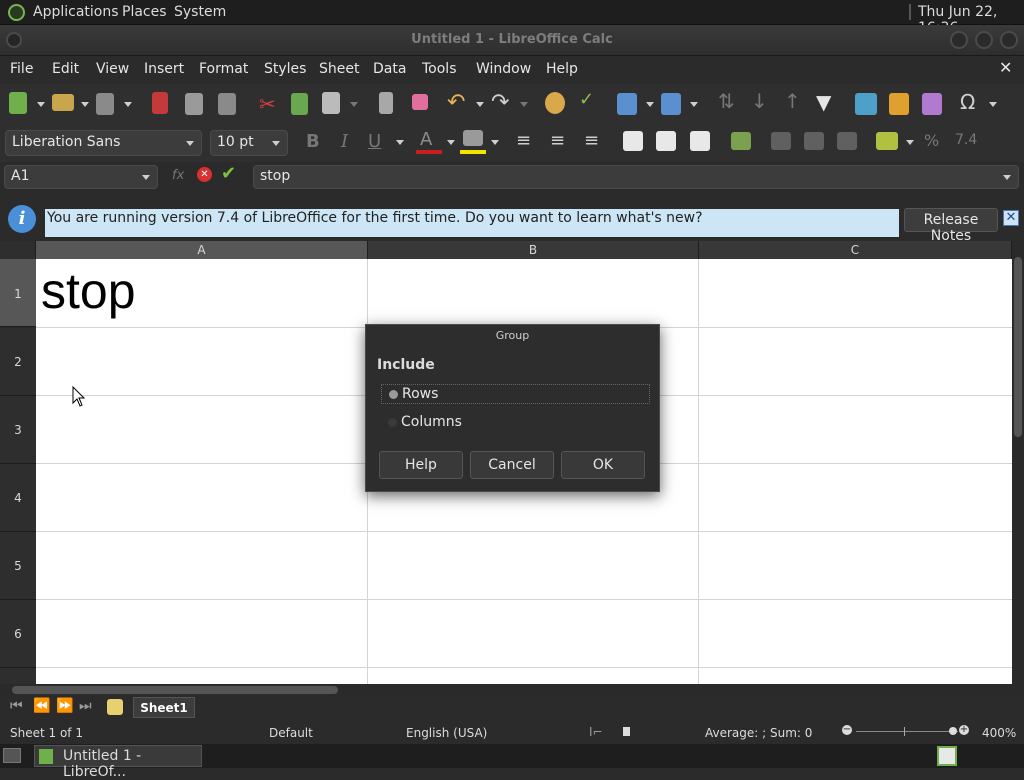 Image resolution: width=1024 pixels, height=780 pixels. What do you see at coordinates (18, 566) in the screenshot?
I see `row-header-5: 5` at bounding box center [18, 566].